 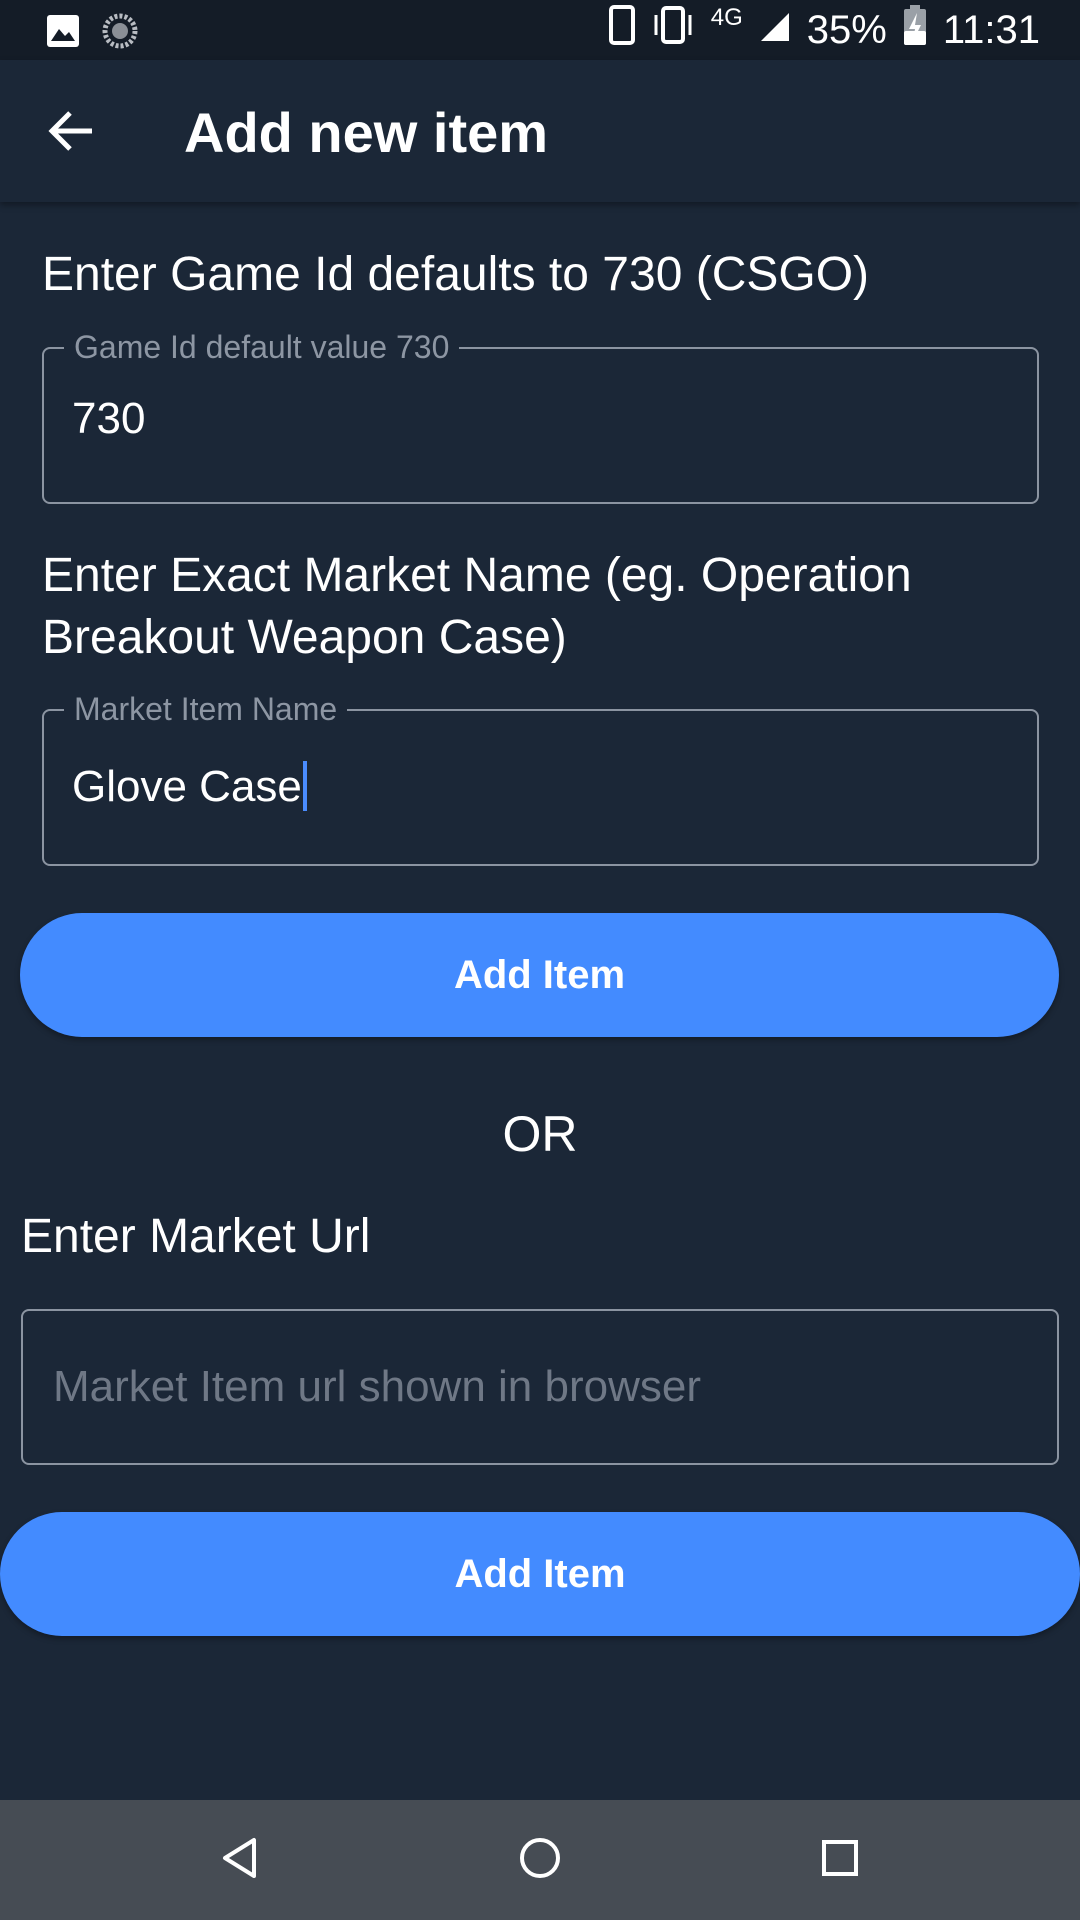 I want to click on nav-recents-button, so click(x=840, y=1860).